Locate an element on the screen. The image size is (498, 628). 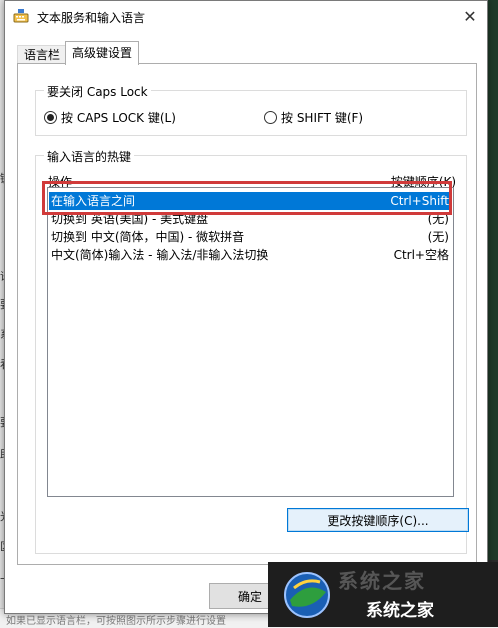
list-item: 切换到 中文(简体，中国) - 微软拼音 (无) is located at coordinates (250, 237).